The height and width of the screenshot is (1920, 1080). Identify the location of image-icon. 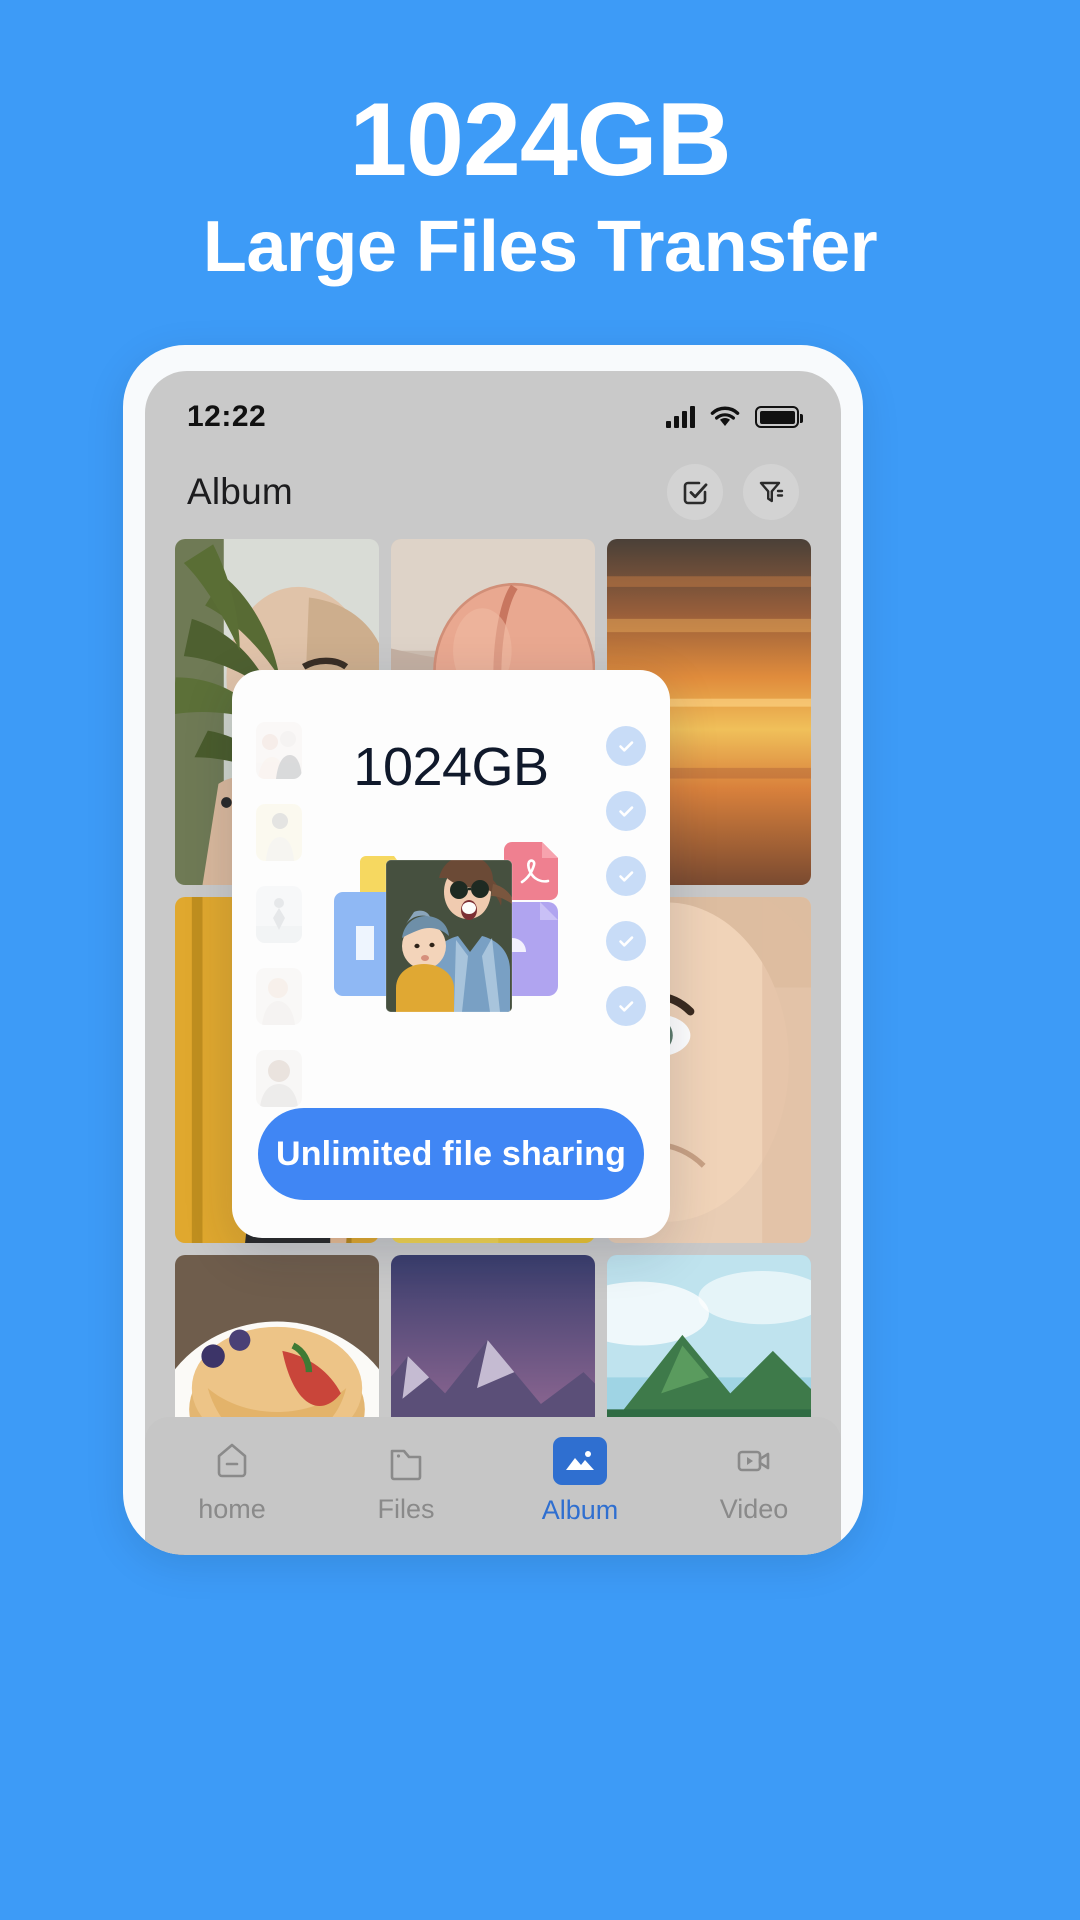
(580, 1460).